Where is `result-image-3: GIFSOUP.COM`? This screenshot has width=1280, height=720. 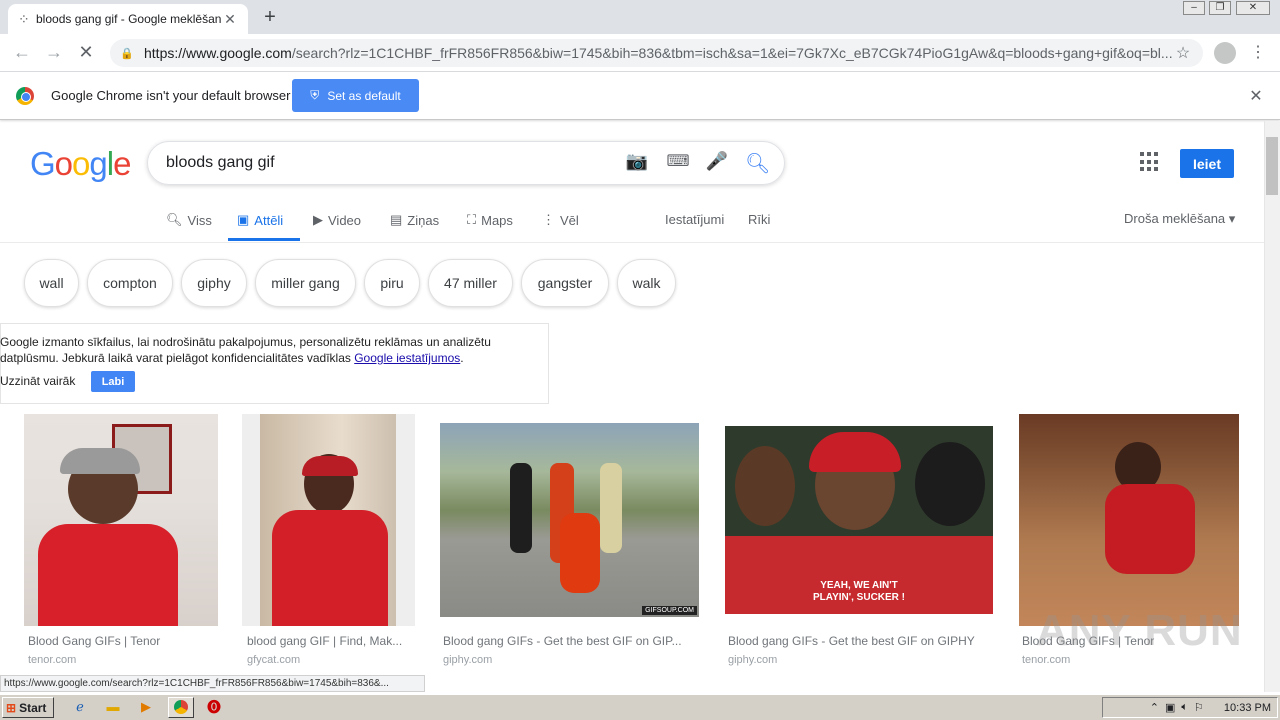 result-image-3: GIFSOUP.COM is located at coordinates (569, 520).